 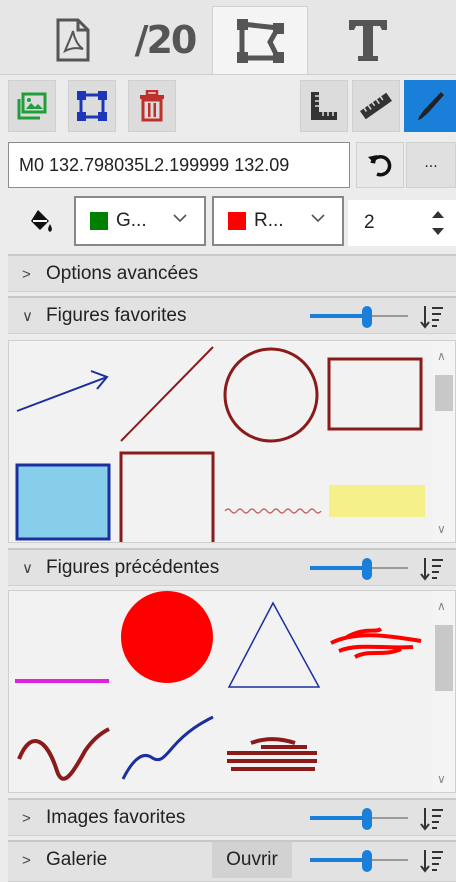 I want to click on ruler-button, so click(x=376, y=106).